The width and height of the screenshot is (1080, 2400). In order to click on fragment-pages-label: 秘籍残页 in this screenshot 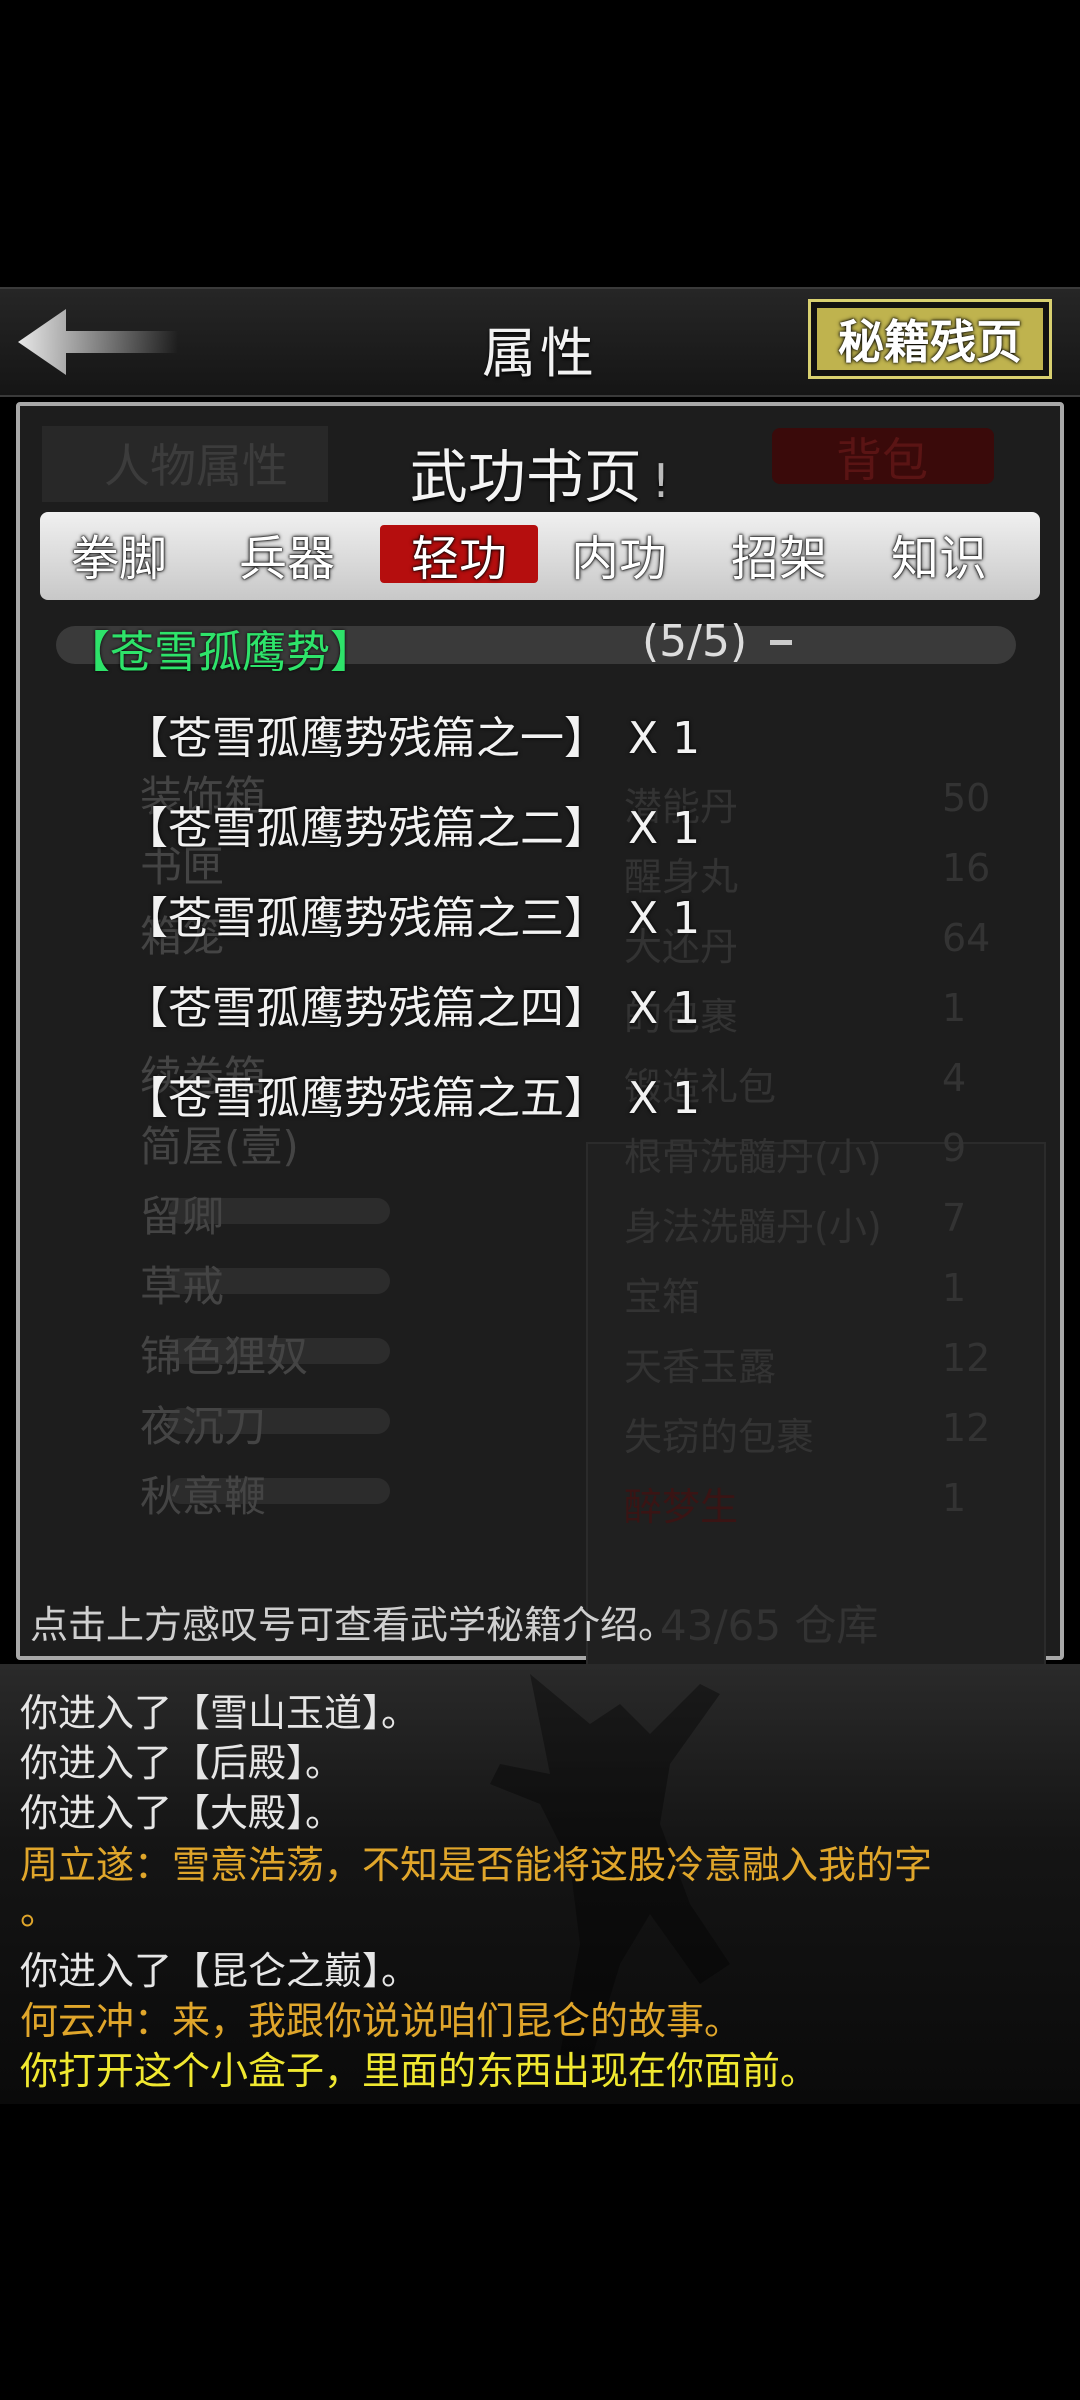, I will do `click(930, 339)`.